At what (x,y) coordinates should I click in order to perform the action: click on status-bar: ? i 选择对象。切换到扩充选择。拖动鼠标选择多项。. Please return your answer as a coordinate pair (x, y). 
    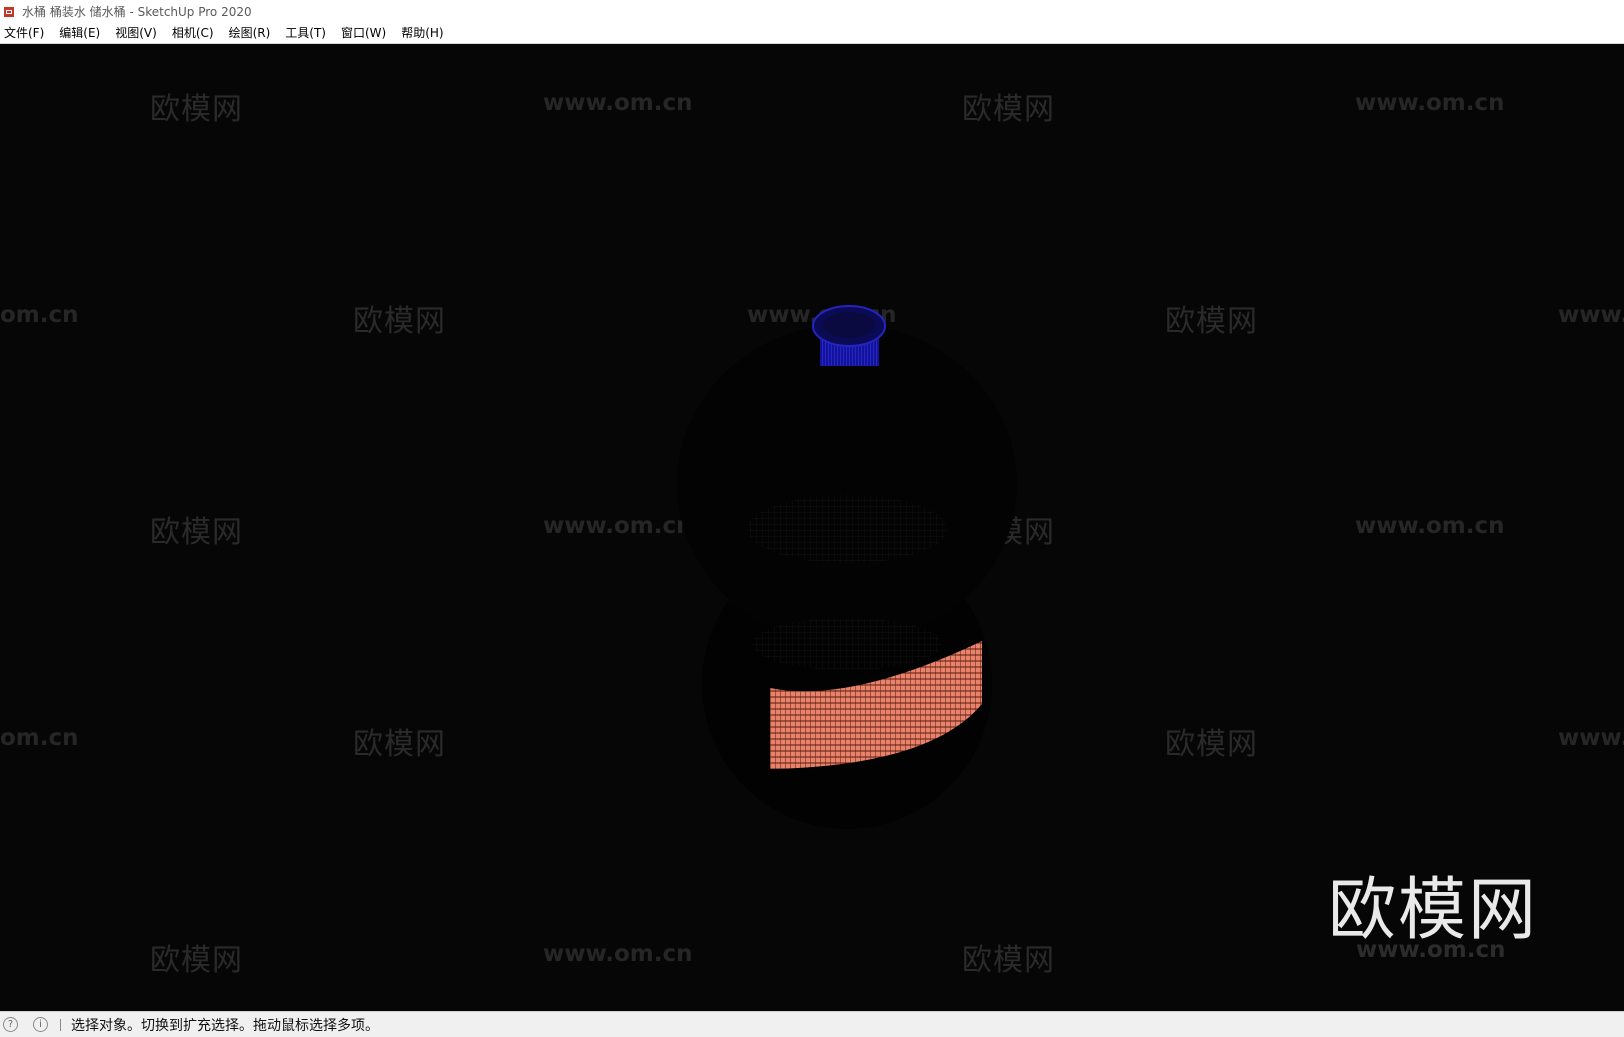
    Looking at the image, I should click on (812, 1024).